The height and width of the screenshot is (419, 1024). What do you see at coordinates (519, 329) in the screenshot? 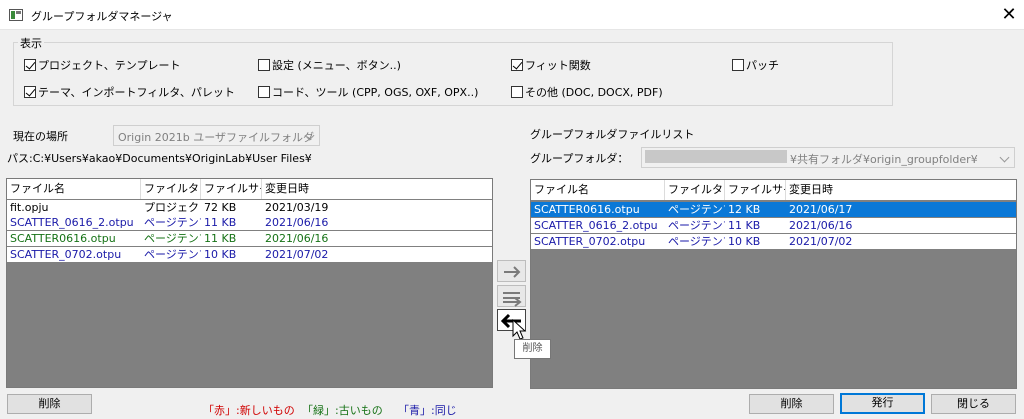
I see `mouse-cursor-icon` at bounding box center [519, 329].